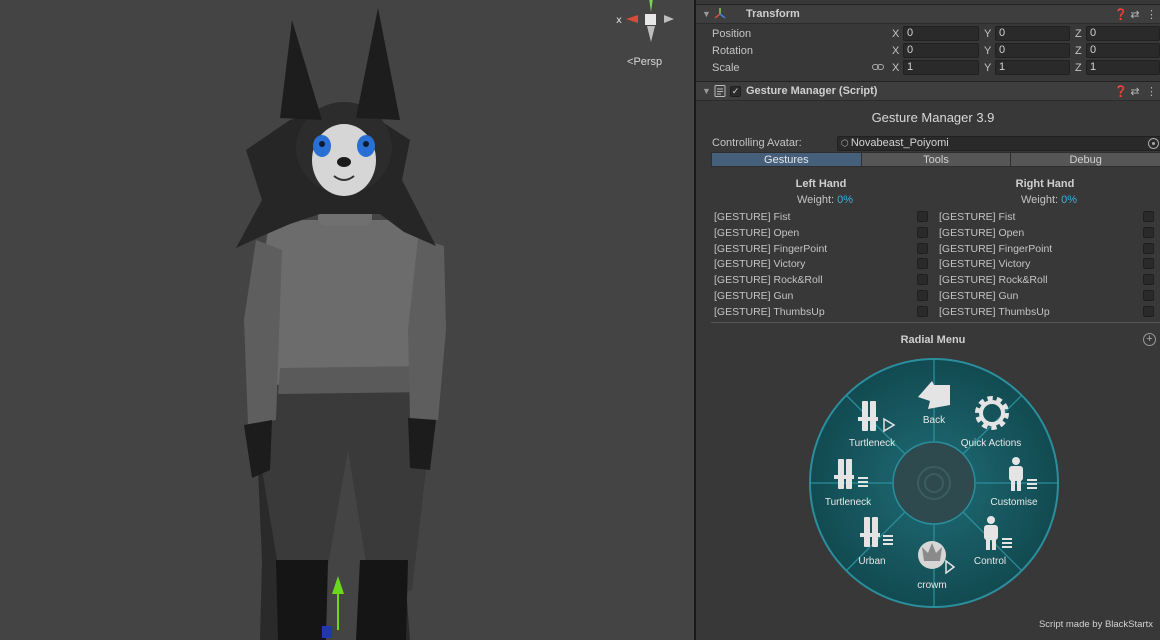 This screenshot has width=1160, height=640. I want to click on credit-text: Script made by BlackStartx, so click(1095, 624).